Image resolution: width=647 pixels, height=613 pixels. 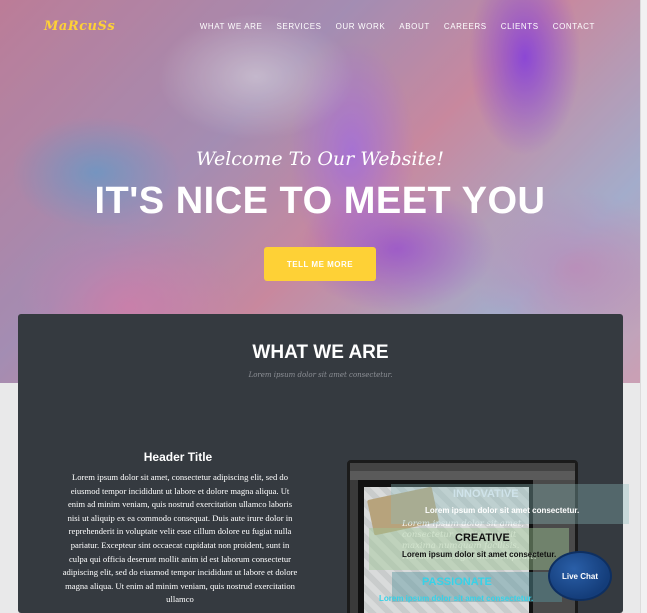 What do you see at coordinates (462, 475) in the screenshot?
I see `editor-toolbar` at bounding box center [462, 475].